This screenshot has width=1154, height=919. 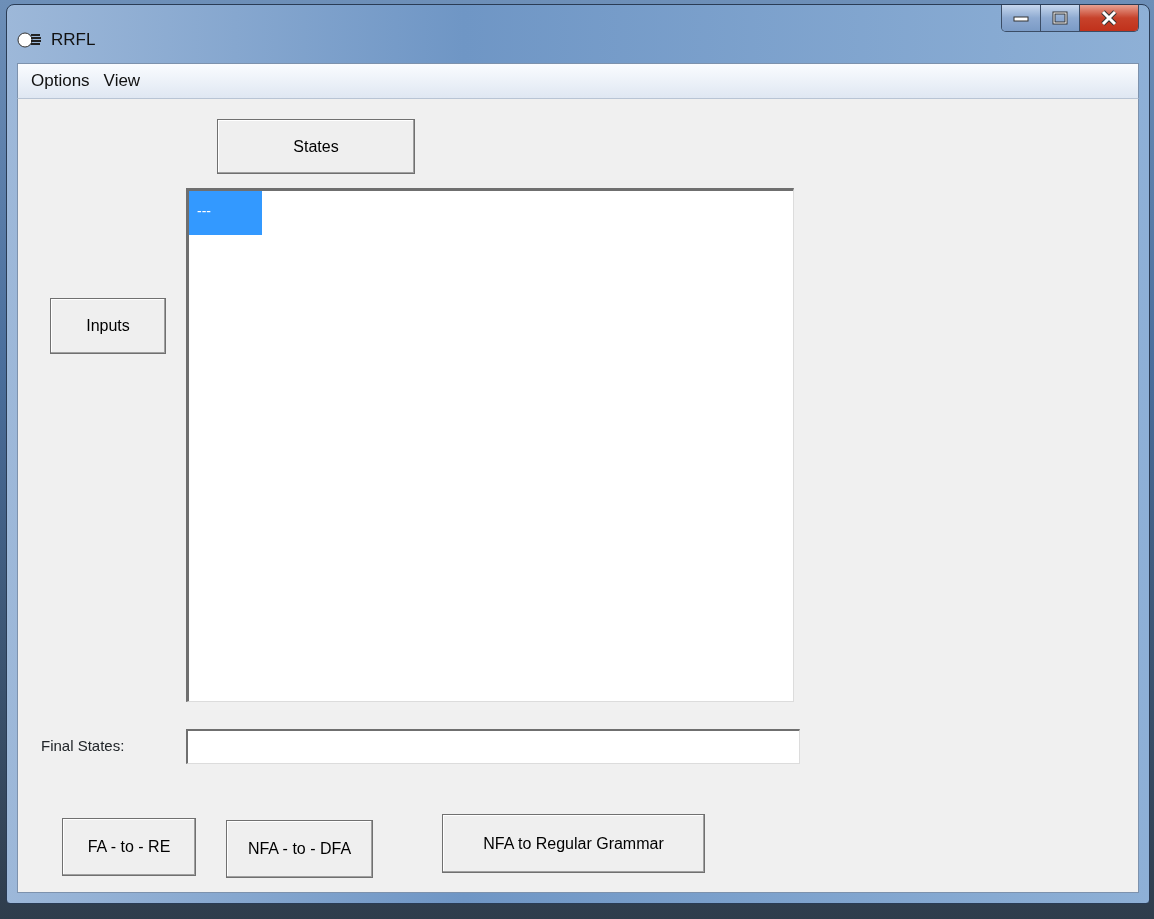 I want to click on action-button: FA - to - RE, so click(x=129, y=847).